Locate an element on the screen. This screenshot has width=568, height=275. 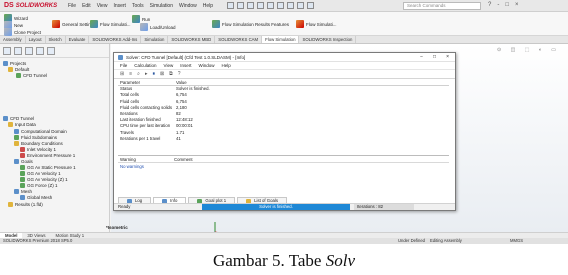
select-icon is located at coordinates (291, 5).